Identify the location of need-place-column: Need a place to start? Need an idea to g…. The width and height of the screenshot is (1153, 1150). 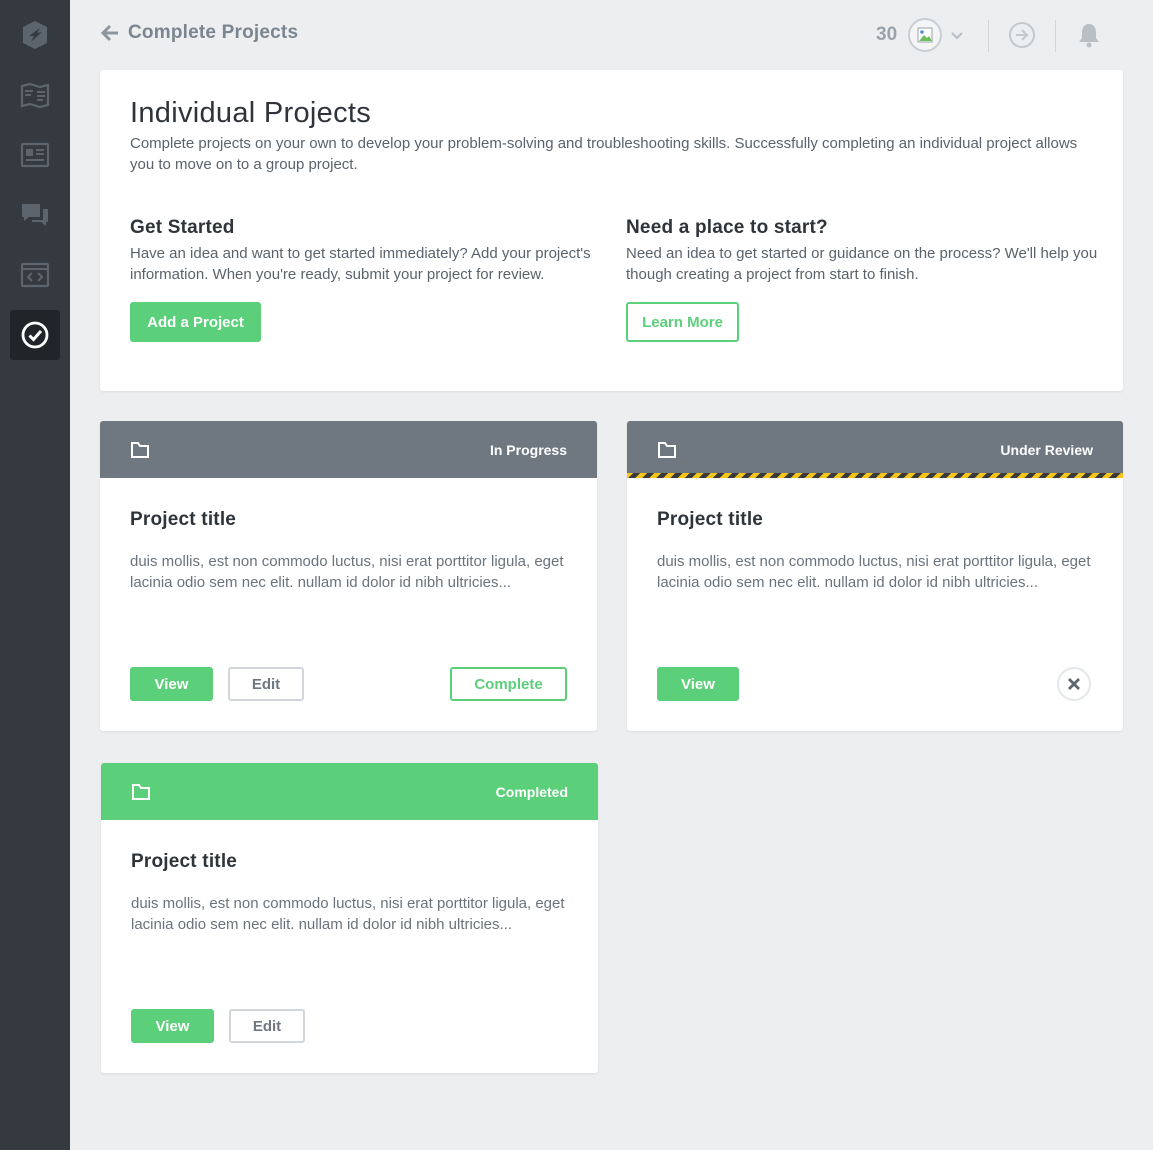
(863, 279).